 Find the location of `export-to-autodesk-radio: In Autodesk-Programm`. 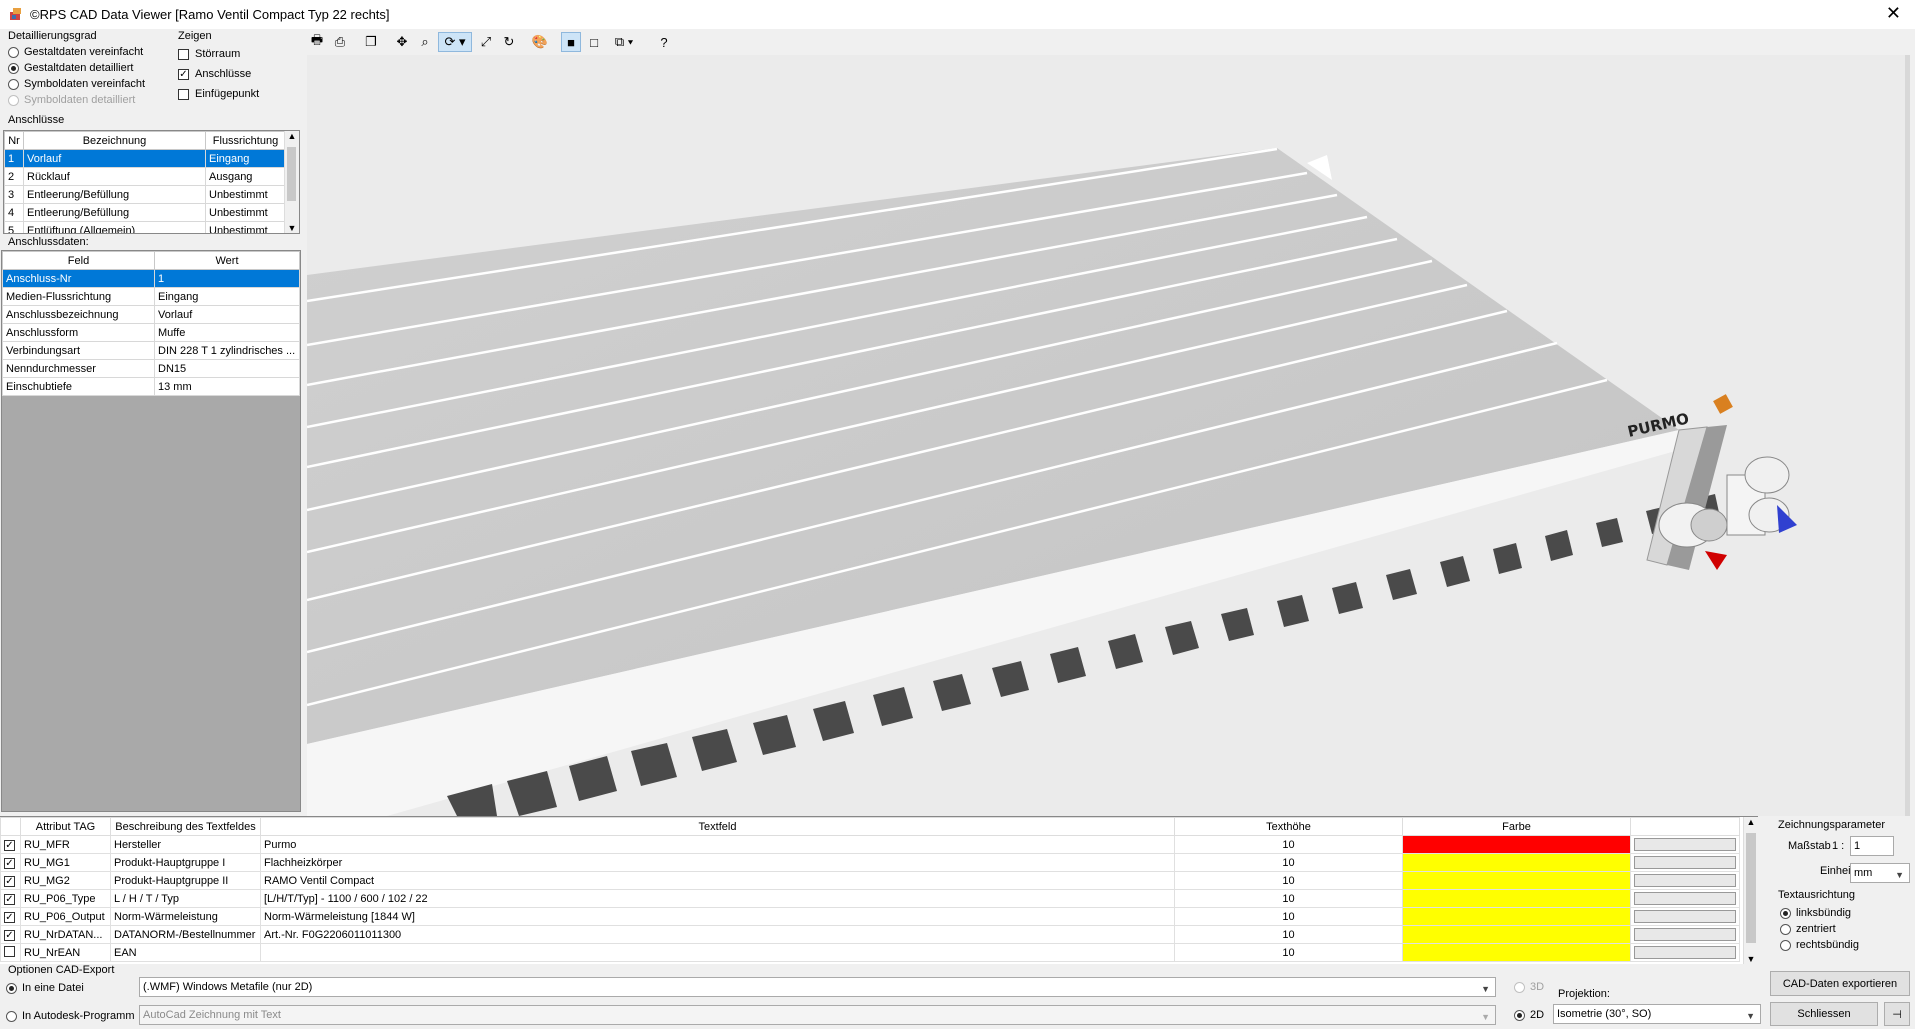

export-to-autodesk-radio: In Autodesk-Programm is located at coordinates (70, 1016).